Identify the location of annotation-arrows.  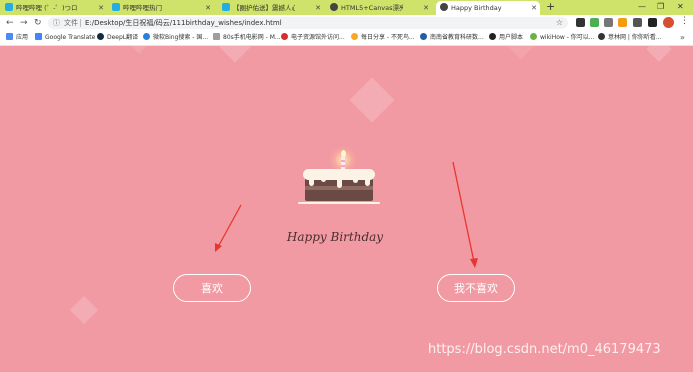
(346, 214).